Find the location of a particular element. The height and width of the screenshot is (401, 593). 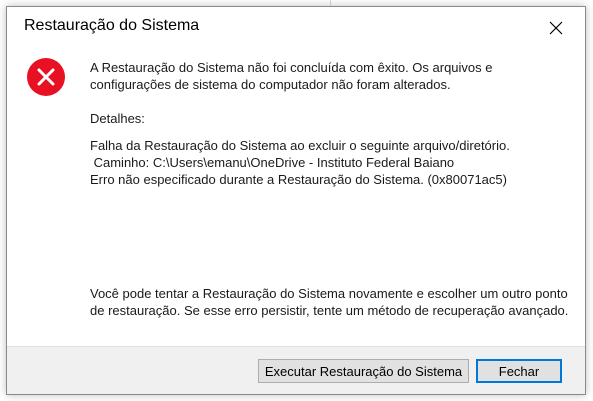

details-label: Detalhes: is located at coordinates (117, 118).